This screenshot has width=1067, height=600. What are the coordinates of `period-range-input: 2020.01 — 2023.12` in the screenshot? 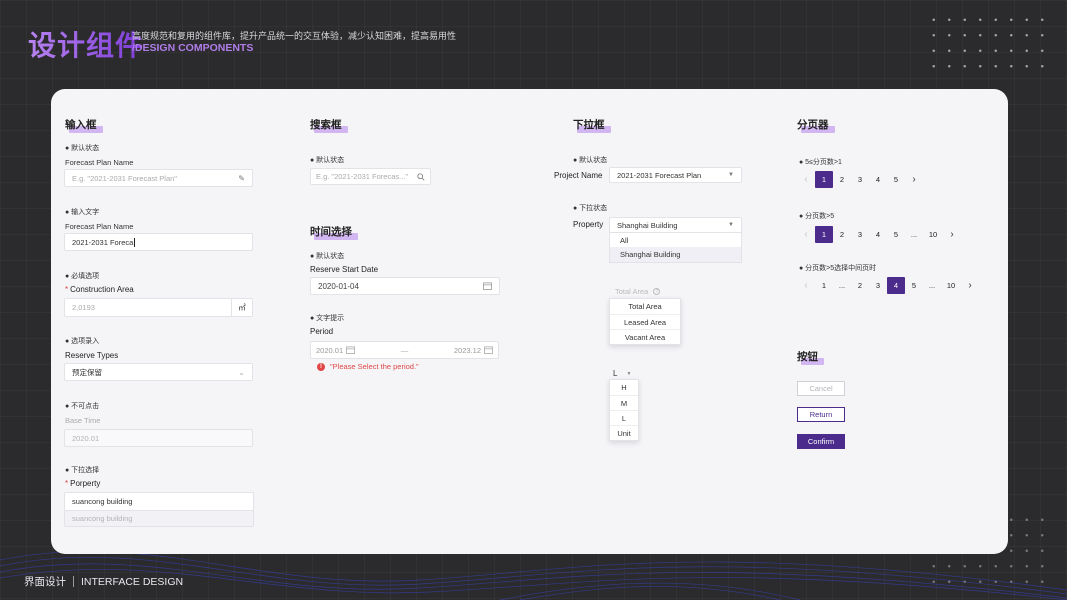 It's located at (404, 350).